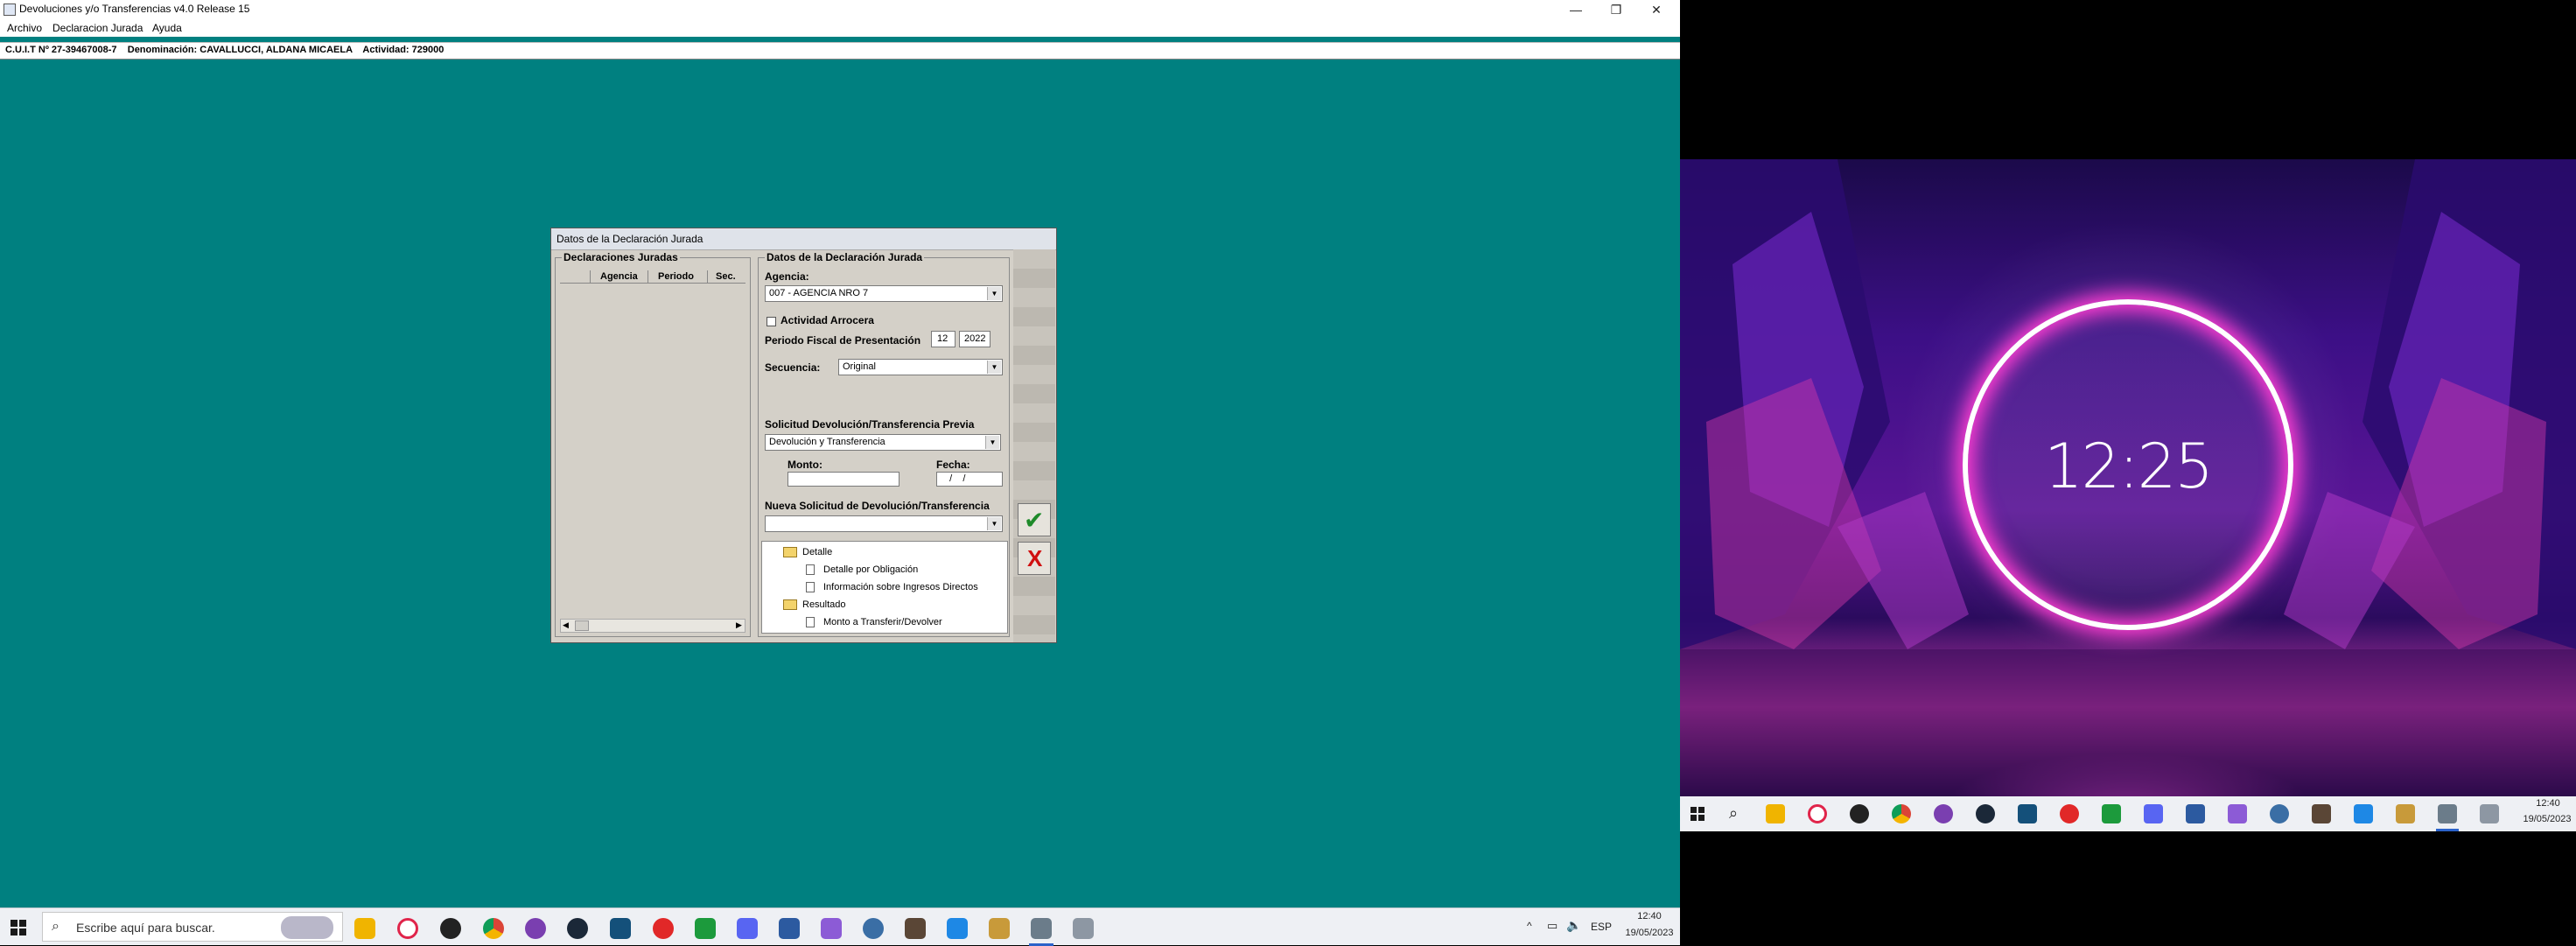 The width and height of the screenshot is (2576, 946). Describe the element at coordinates (167, 28) in the screenshot. I see `menu-ayuda: Ayuda` at that location.